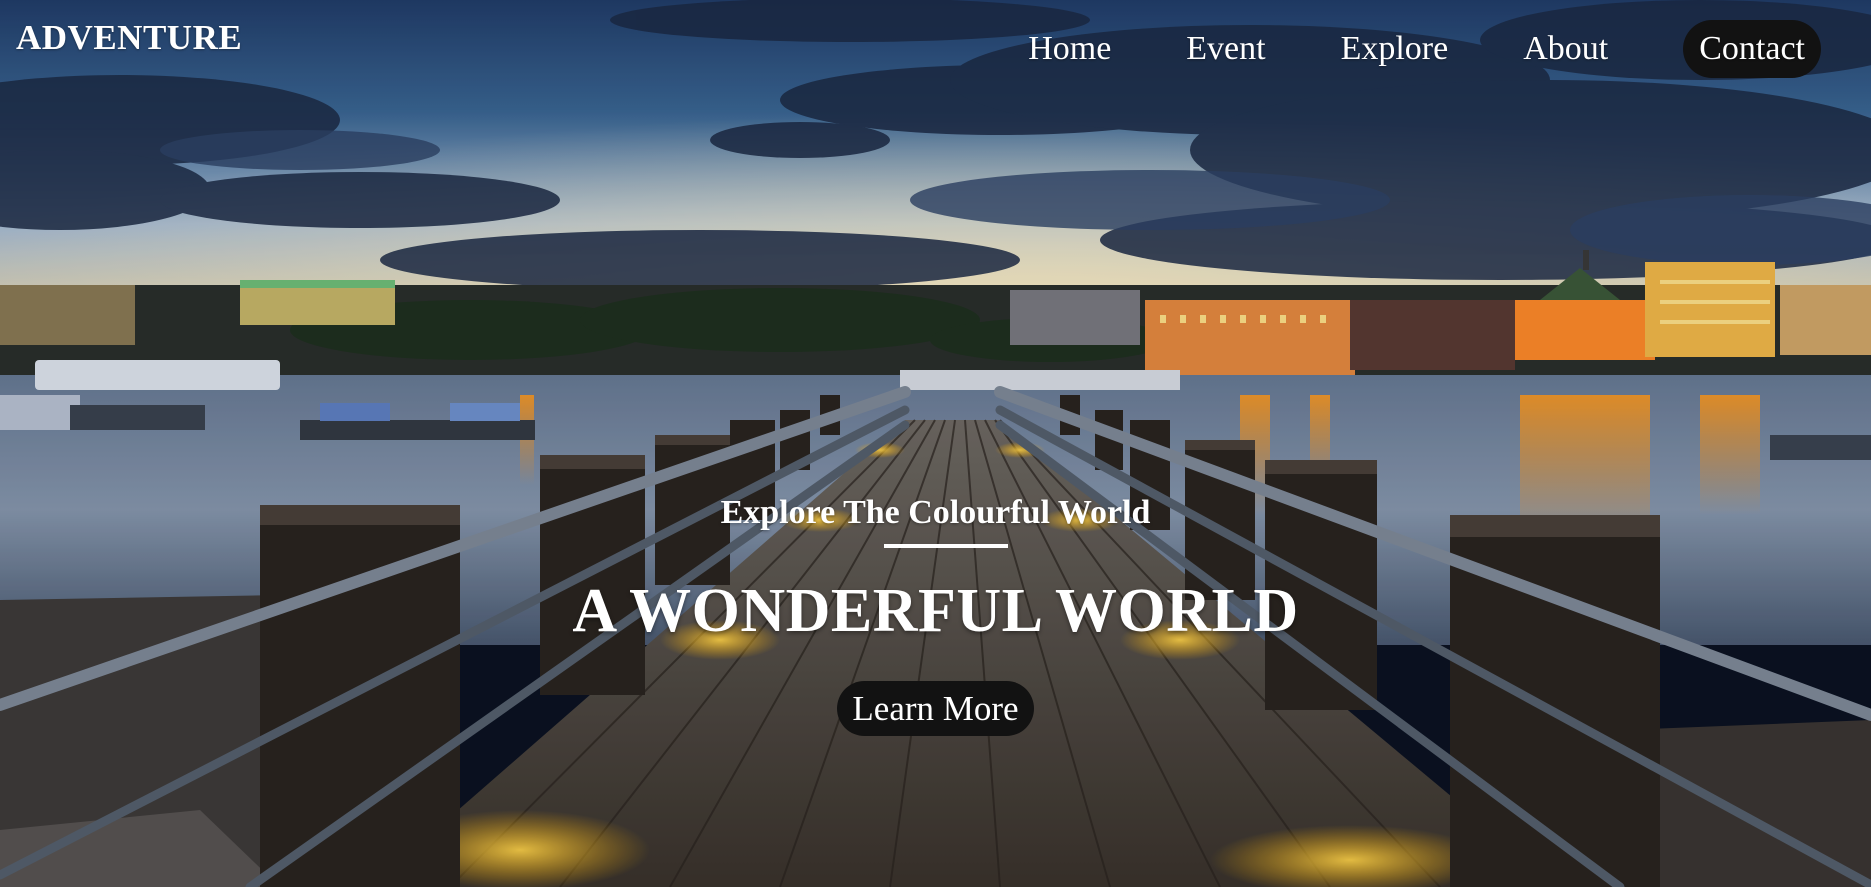 The image size is (1871, 887). I want to click on hero-title: A WONDERFUL WORLD, so click(935, 611).